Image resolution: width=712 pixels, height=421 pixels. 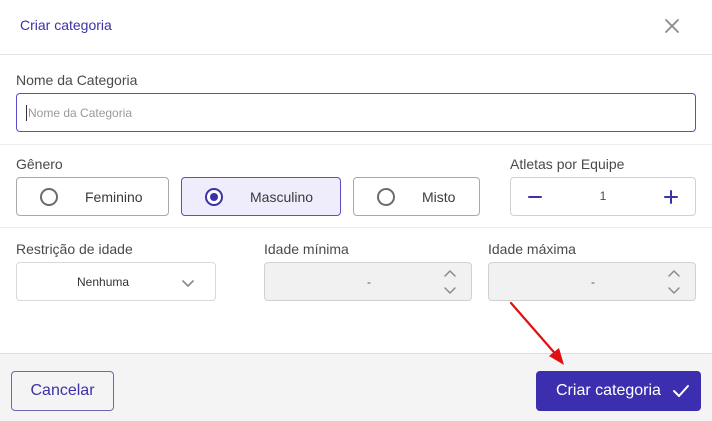 What do you see at coordinates (188, 281) in the screenshot?
I see `chevron-down-icon` at bounding box center [188, 281].